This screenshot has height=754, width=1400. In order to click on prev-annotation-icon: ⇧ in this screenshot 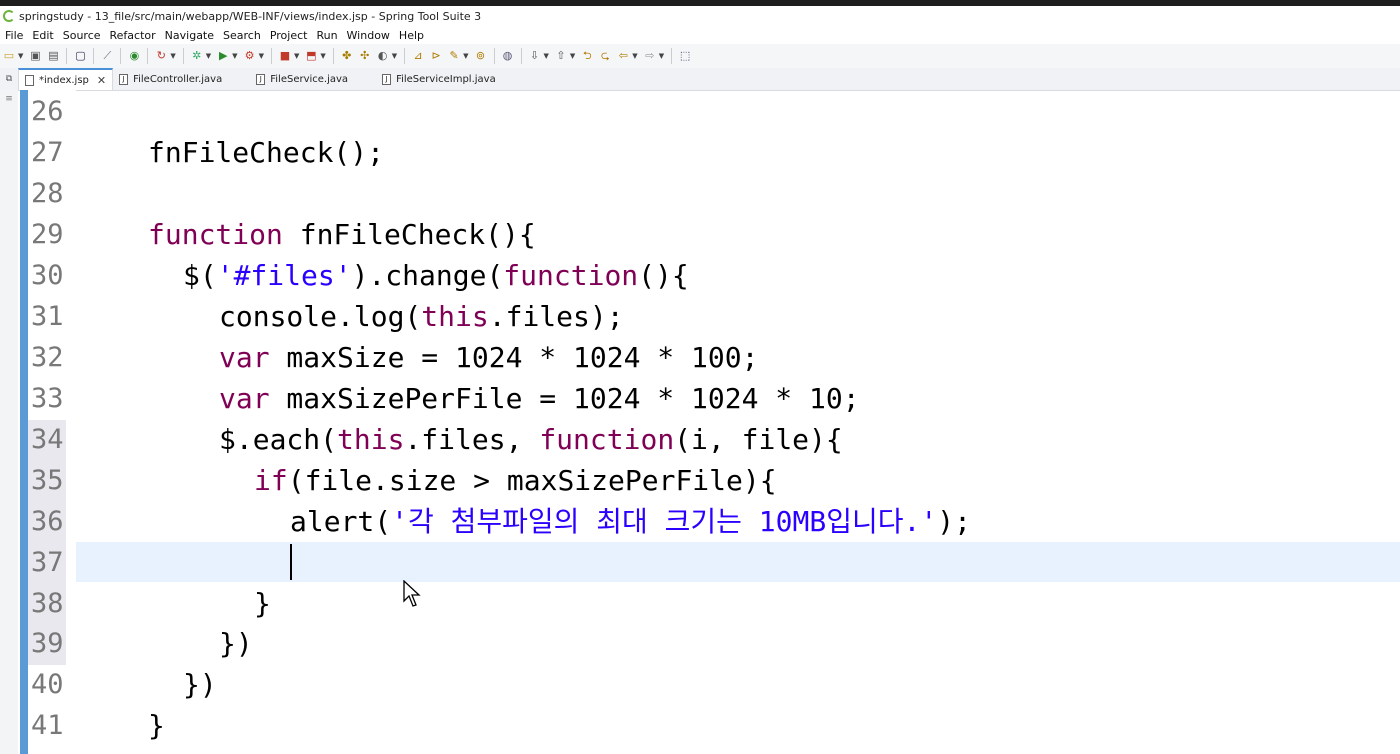, I will do `click(561, 56)`.